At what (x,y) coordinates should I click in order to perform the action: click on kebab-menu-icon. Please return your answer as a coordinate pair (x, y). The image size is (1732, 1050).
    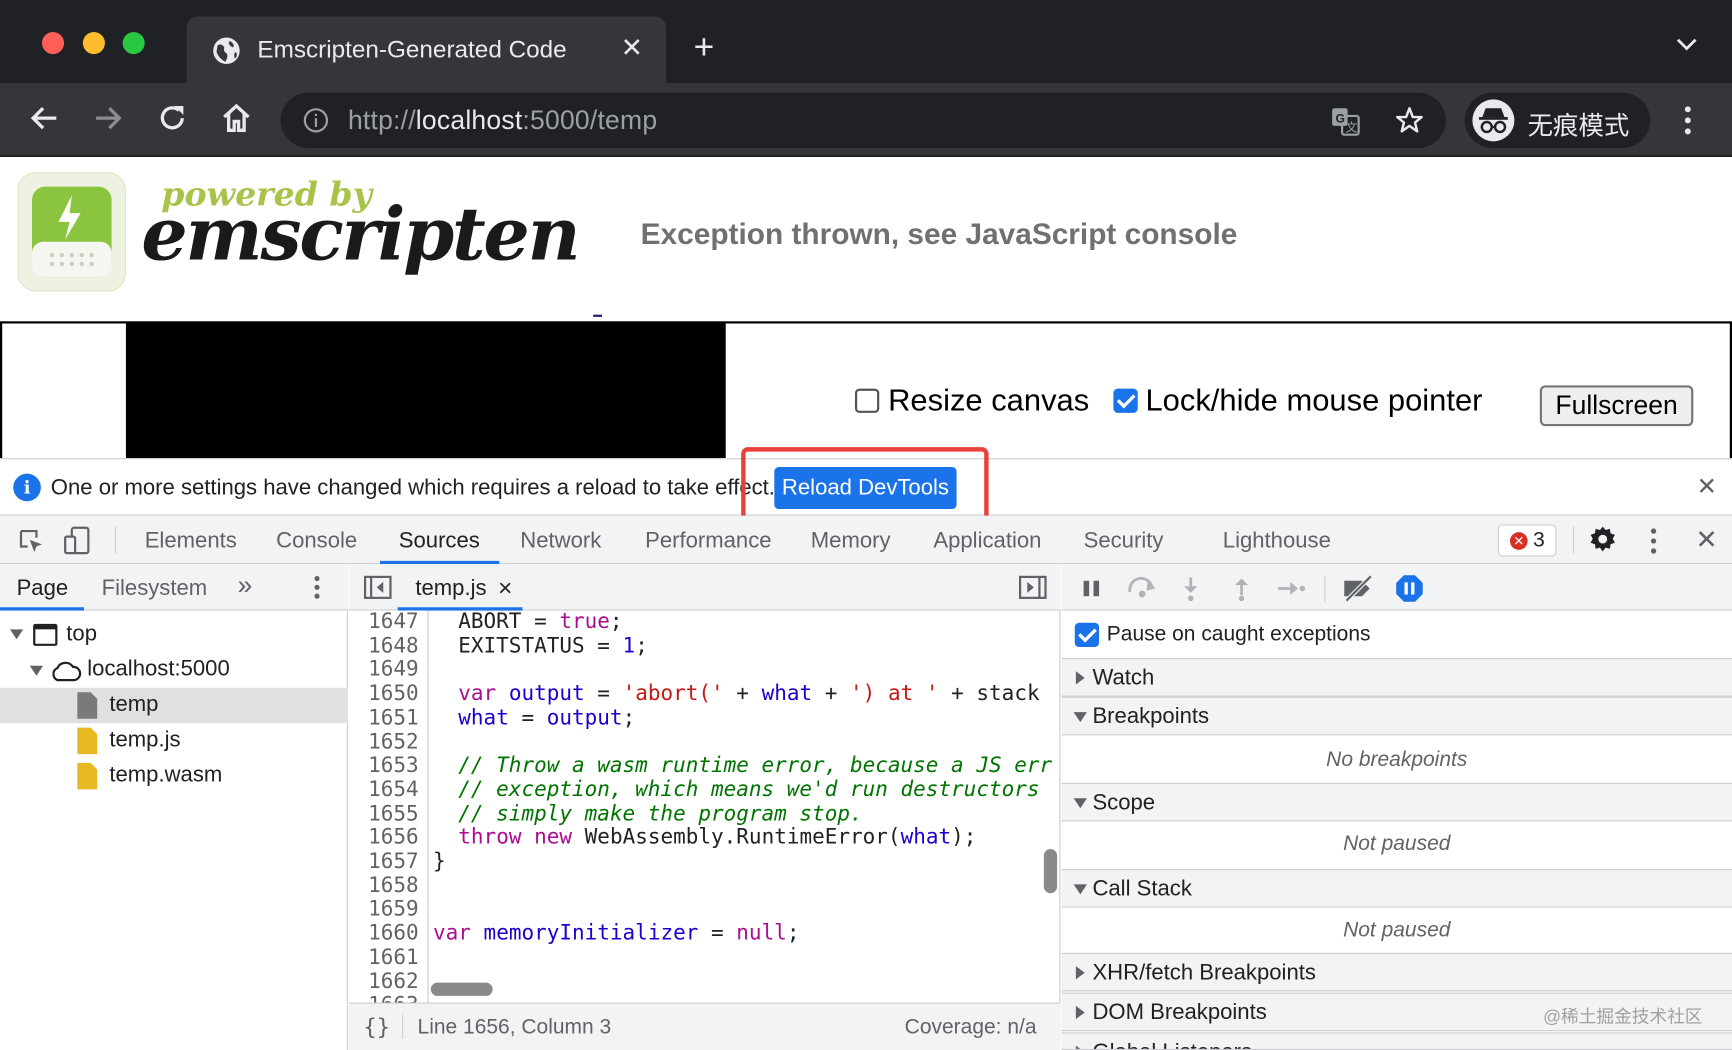
    Looking at the image, I should click on (1688, 120).